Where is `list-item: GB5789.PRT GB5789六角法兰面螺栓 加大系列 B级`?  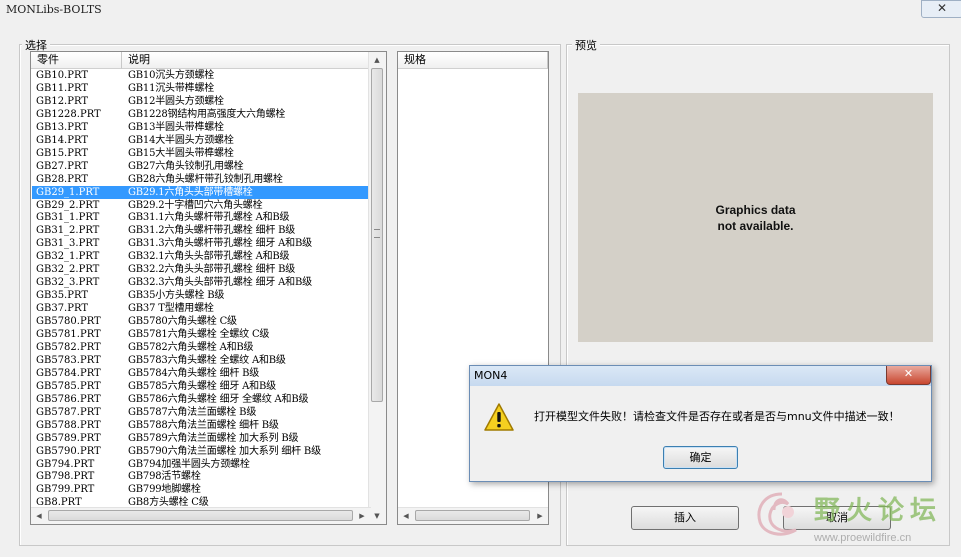 list-item: GB5789.PRT GB5789六角法兰面螺栓 加大系列 B级 is located at coordinates (201, 438).